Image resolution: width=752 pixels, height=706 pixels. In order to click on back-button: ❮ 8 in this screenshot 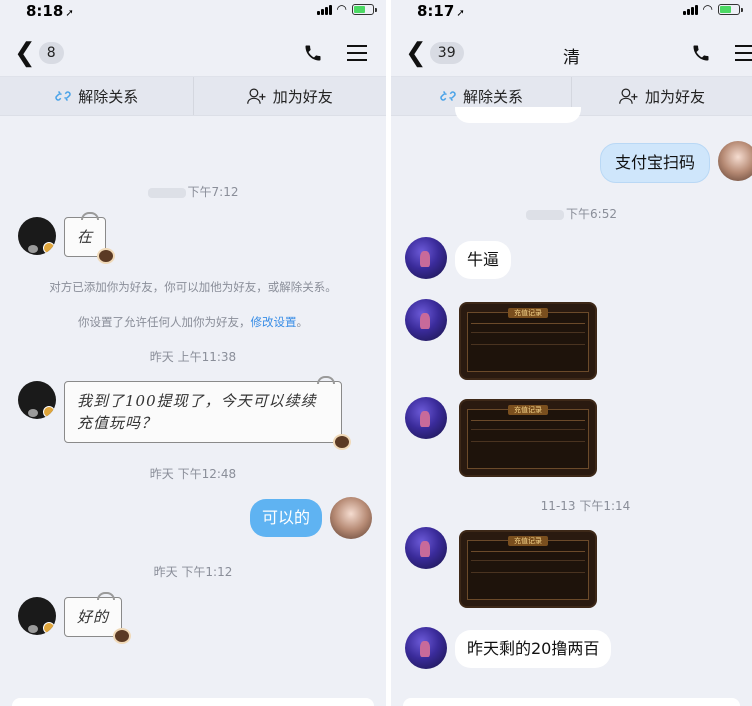, I will do `click(39, 53)`.